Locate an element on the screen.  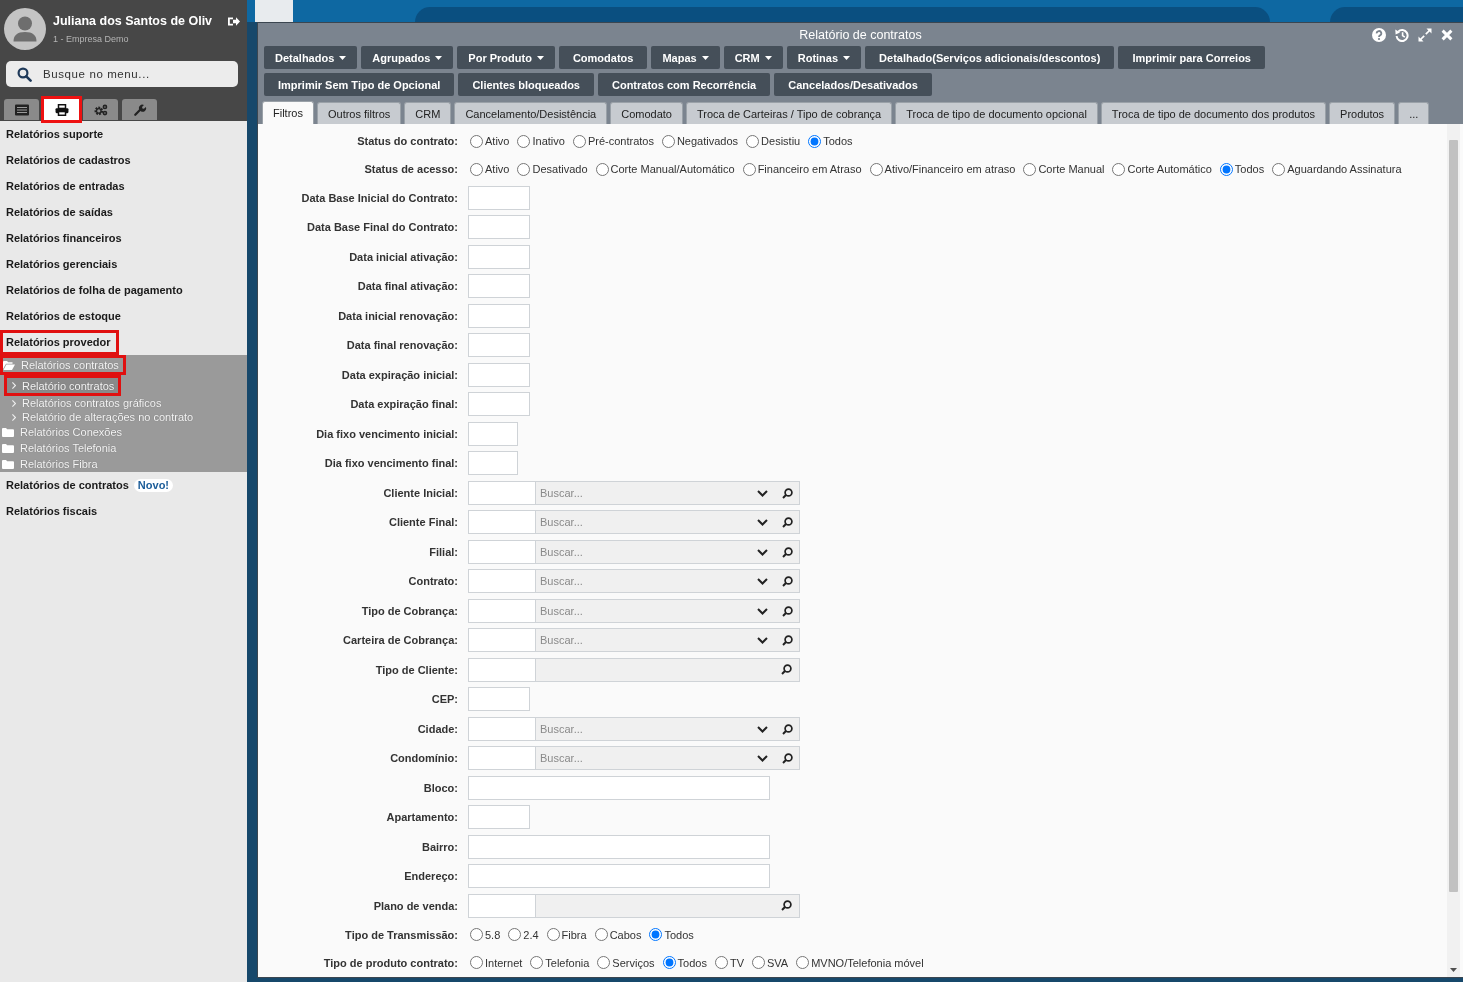
close-icon is located at coordinates (1447, 34).